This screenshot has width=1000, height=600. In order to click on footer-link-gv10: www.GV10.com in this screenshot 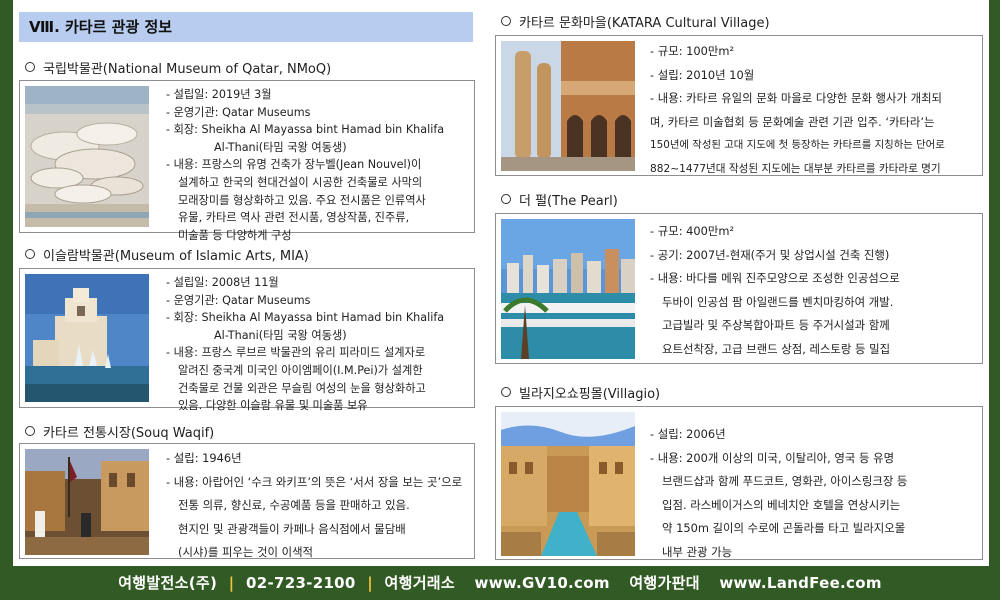, I will do `click(542, 583)`.